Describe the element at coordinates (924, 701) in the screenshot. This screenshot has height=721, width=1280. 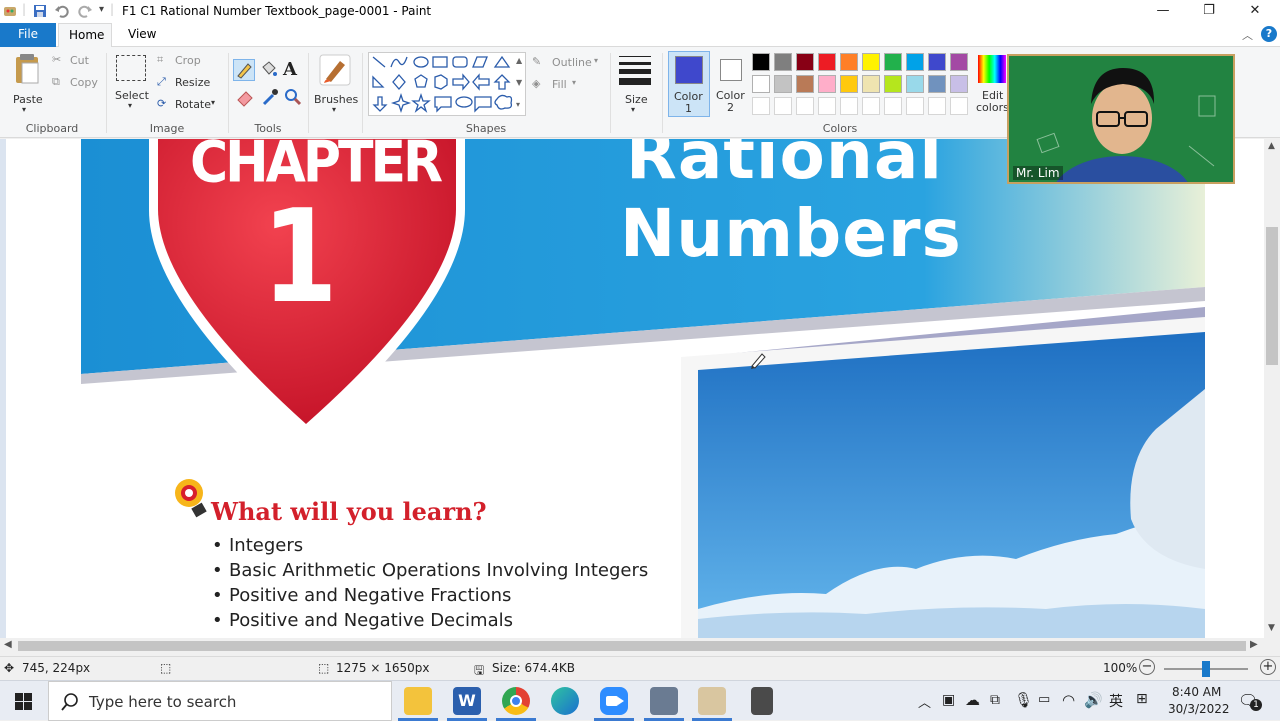
I see `show-hidden-icons-icon: ︿` at that location.